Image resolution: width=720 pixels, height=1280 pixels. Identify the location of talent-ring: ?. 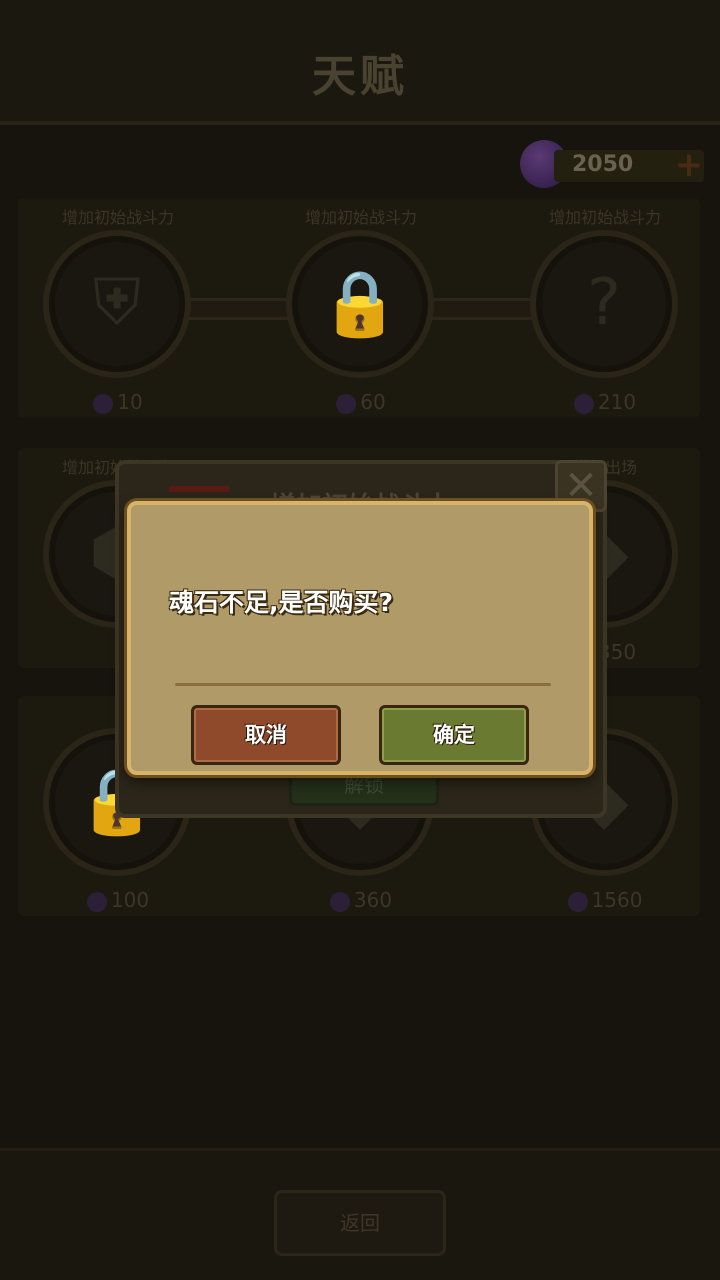
(604, 304).